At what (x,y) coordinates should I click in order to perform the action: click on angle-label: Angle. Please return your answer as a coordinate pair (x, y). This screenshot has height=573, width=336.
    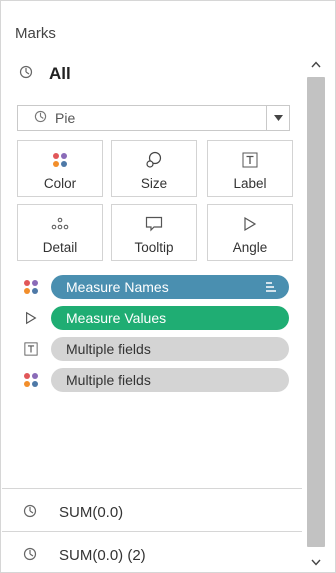
    Looking at the image, I should click on (250, 247).